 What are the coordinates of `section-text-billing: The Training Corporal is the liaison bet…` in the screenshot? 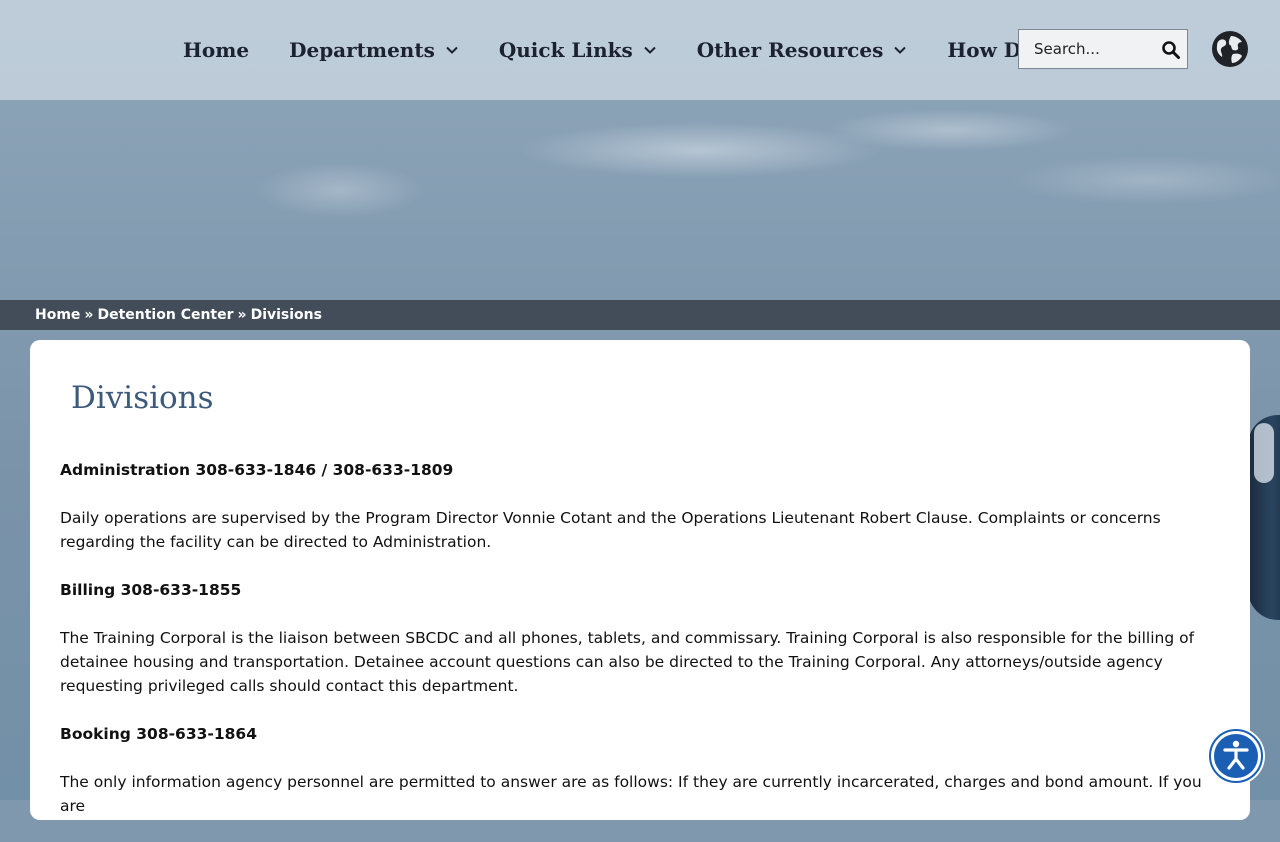 It's located at (627, 662).